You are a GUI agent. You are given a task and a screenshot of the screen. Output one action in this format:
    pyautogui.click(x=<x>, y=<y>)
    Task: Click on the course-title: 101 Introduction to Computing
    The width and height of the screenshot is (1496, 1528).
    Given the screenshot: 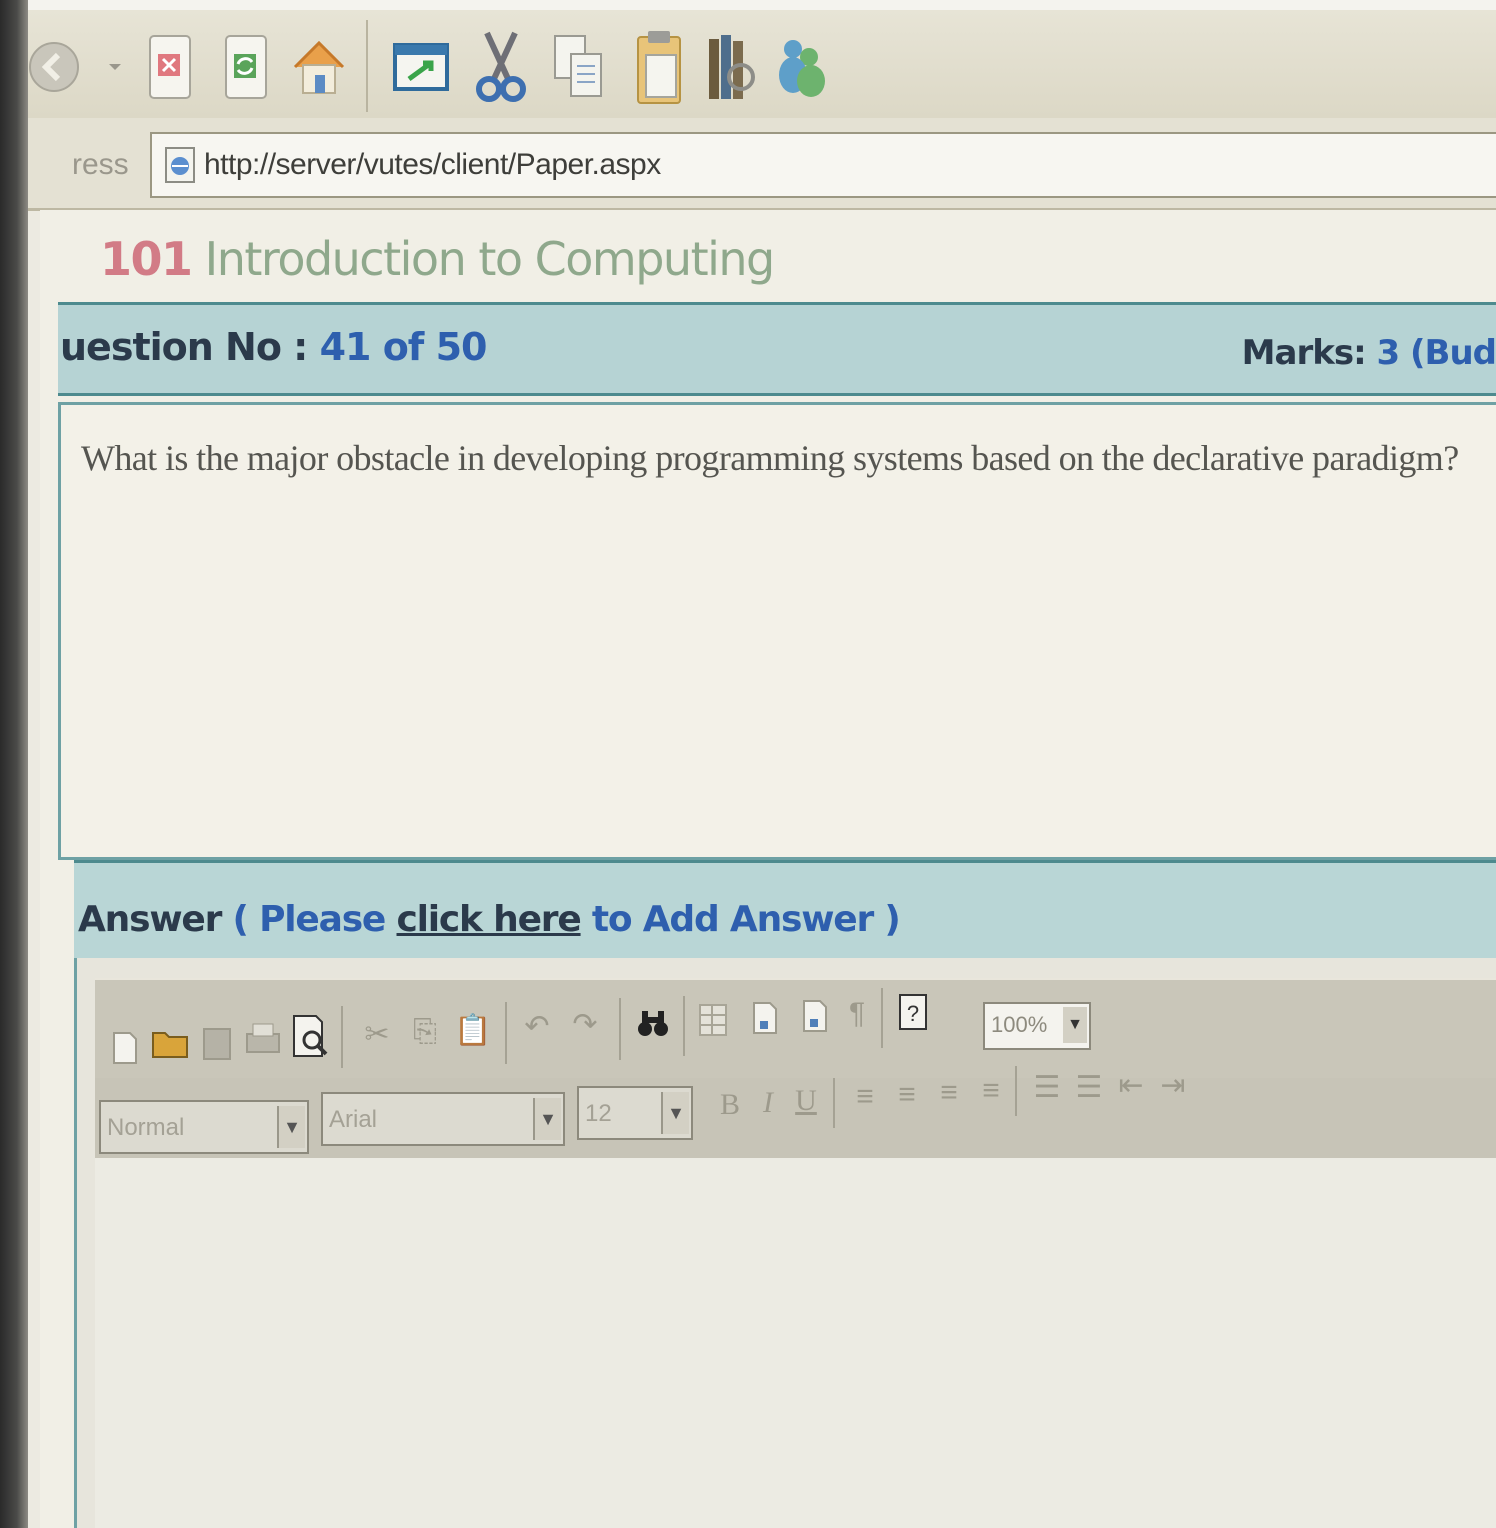 What is the action you would take?
    pyautogui.click(x=438, y=259)
    